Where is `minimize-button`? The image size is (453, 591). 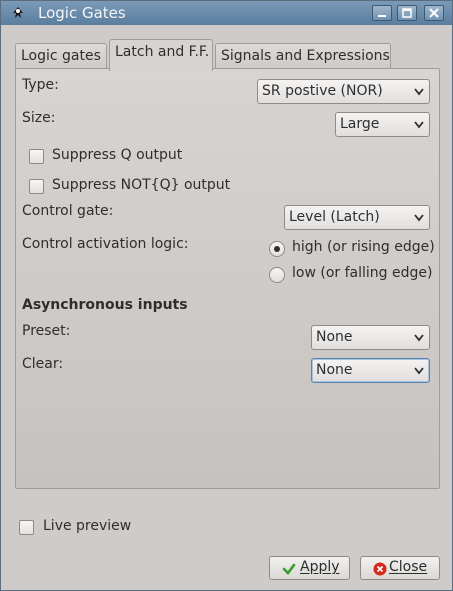 minimize-button is located at coordinates (382, 13).